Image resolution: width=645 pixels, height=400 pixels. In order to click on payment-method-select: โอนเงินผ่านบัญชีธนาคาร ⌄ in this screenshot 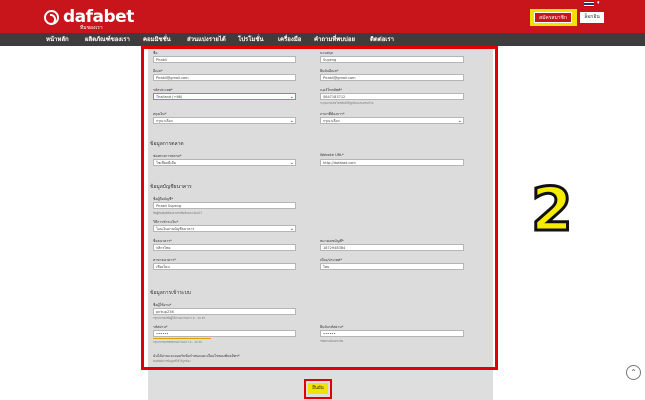, I will do `click(224, 228)`.